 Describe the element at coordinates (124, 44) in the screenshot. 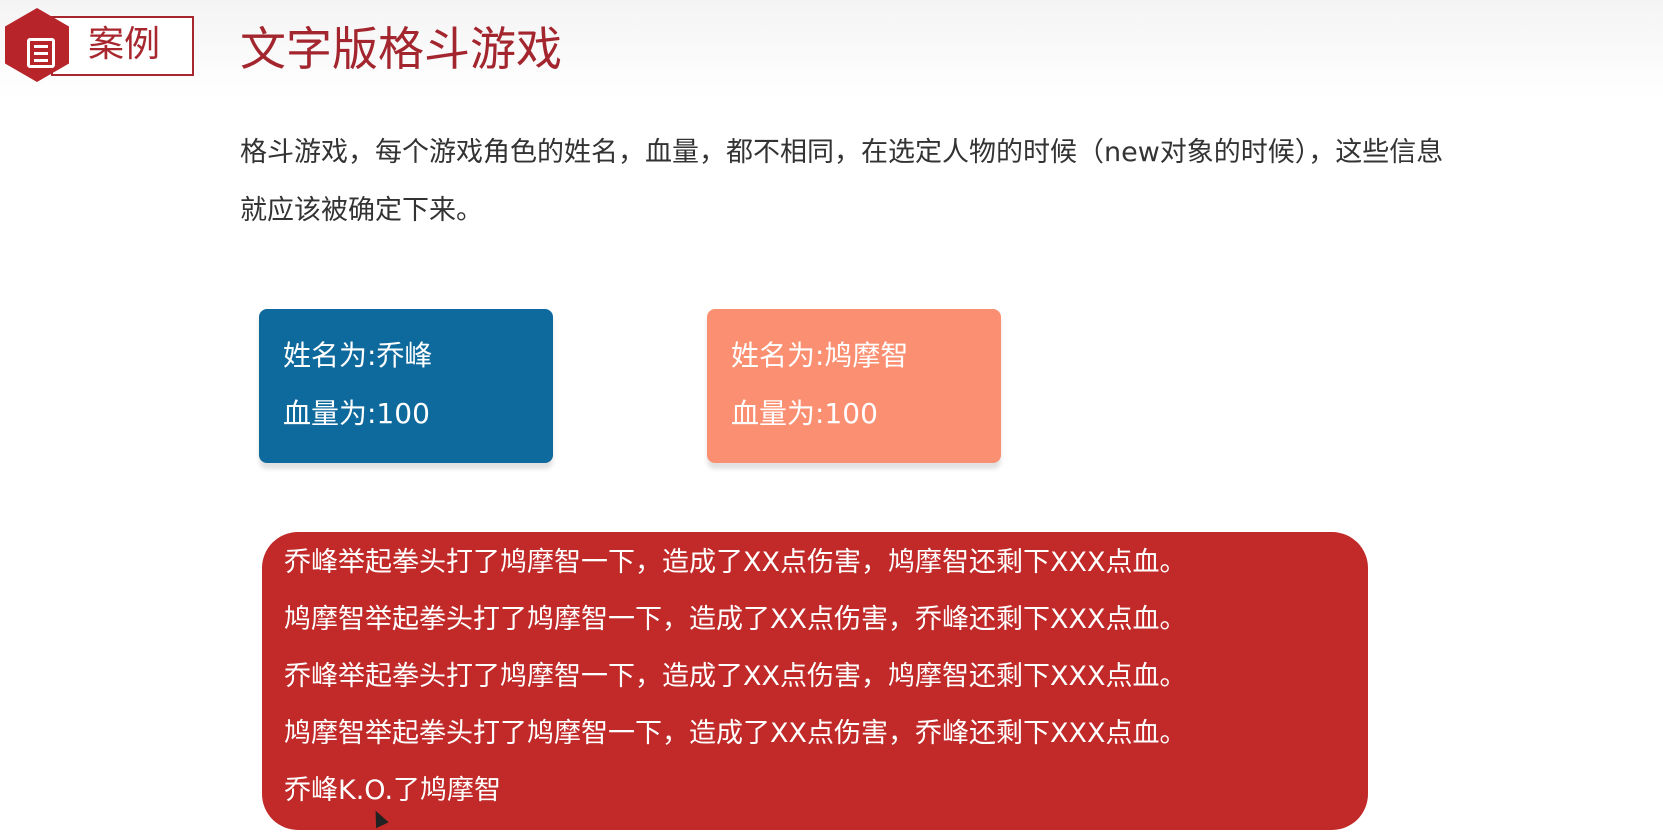

I see `badge-label: 案例` at that location.